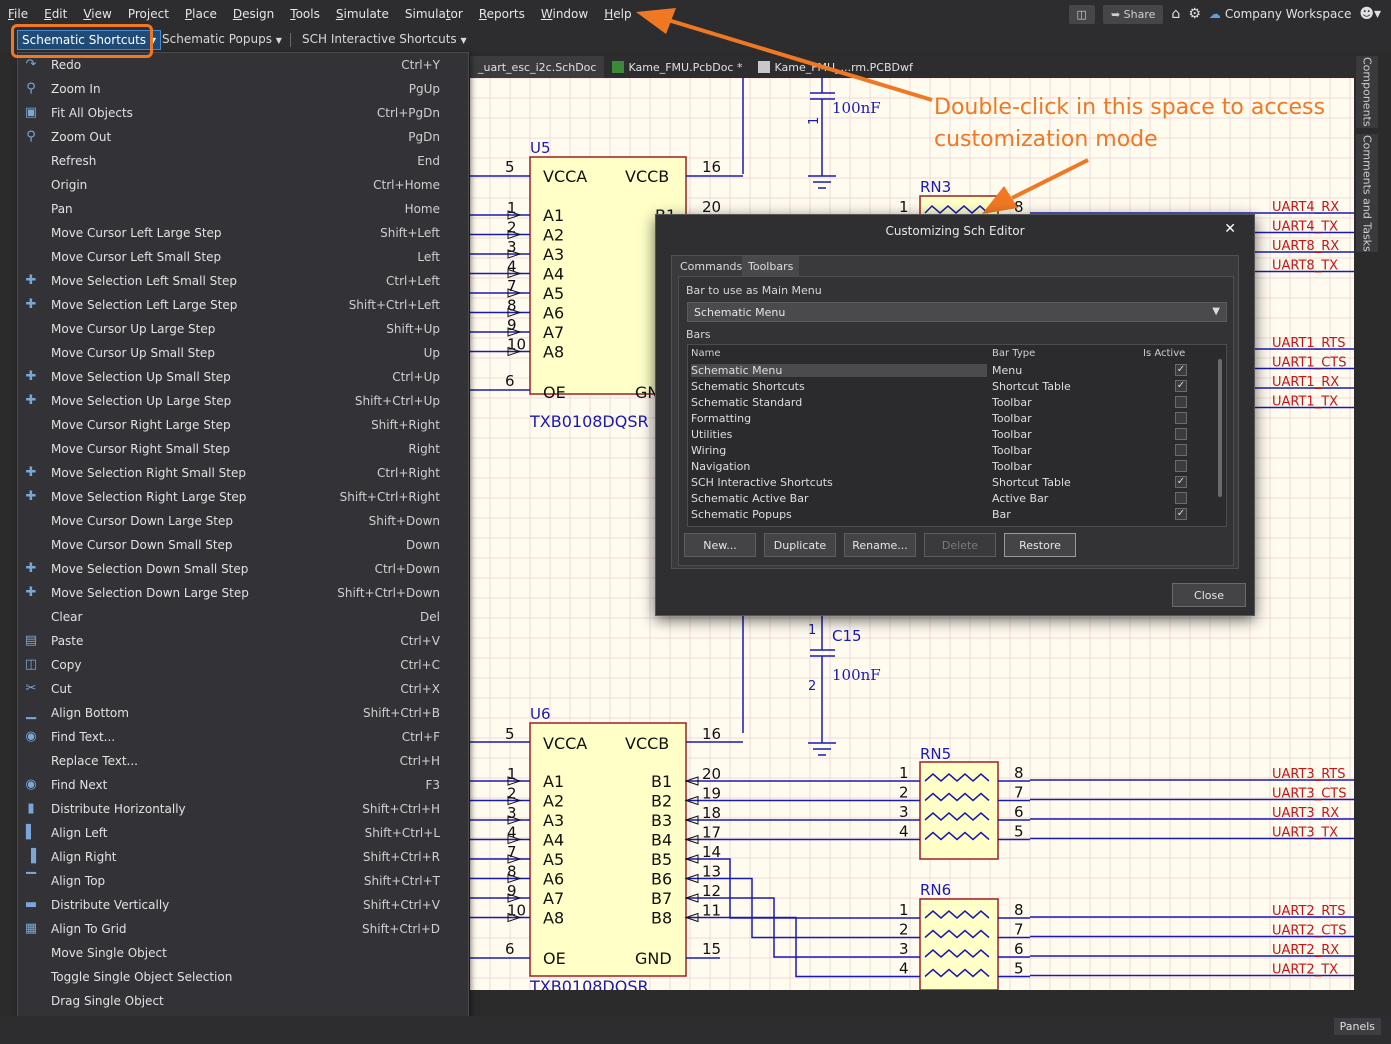 This screenshot has height=1044, width=1391. I want to click on menu-item: Simulate, so click(362, 14).